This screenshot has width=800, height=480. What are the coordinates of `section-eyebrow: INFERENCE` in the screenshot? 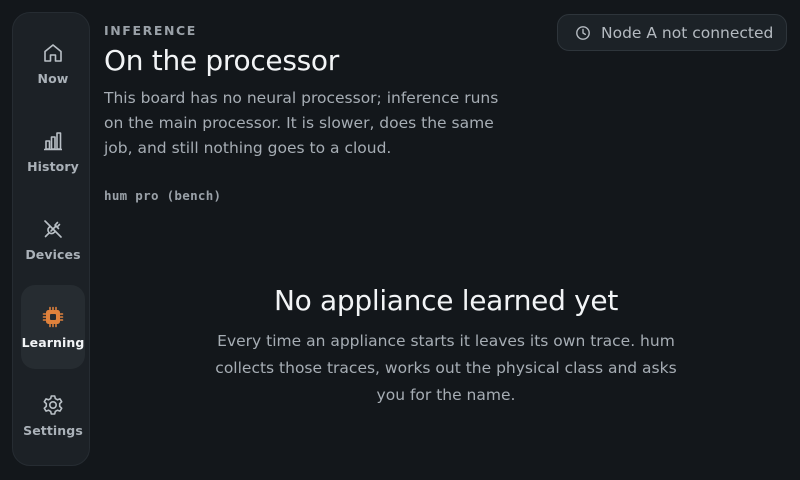 It's located at (150, 30).